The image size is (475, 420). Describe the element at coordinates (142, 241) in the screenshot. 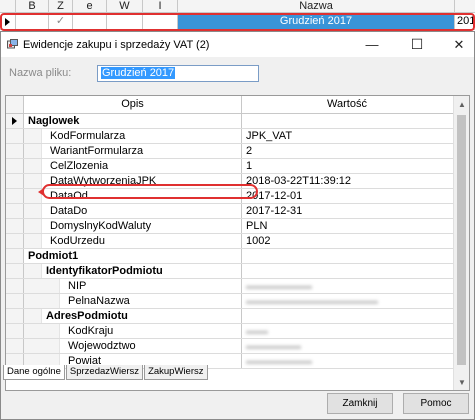

I see `row-label: KodUrzedu` at that location.